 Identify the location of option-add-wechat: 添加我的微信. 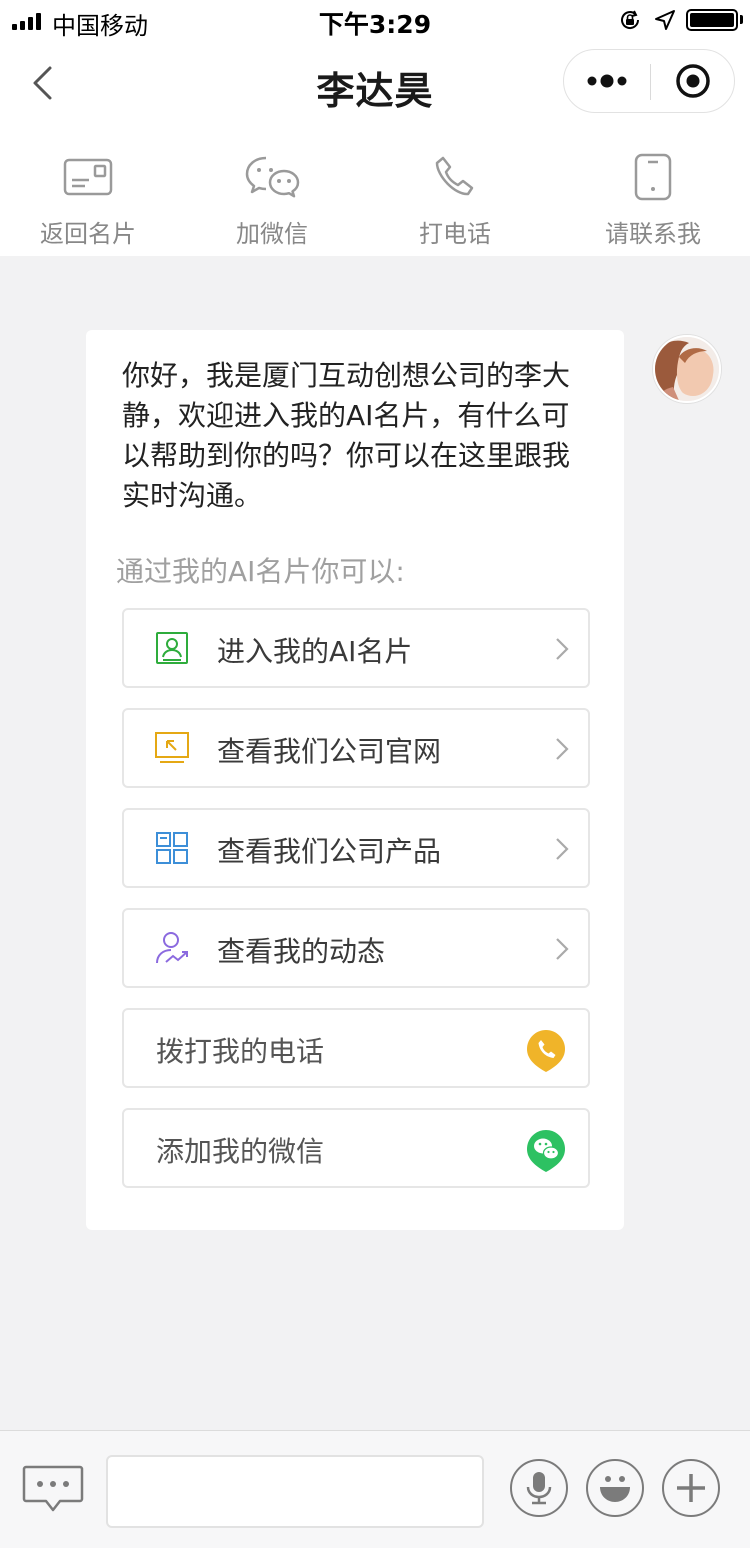
(356, 1148).